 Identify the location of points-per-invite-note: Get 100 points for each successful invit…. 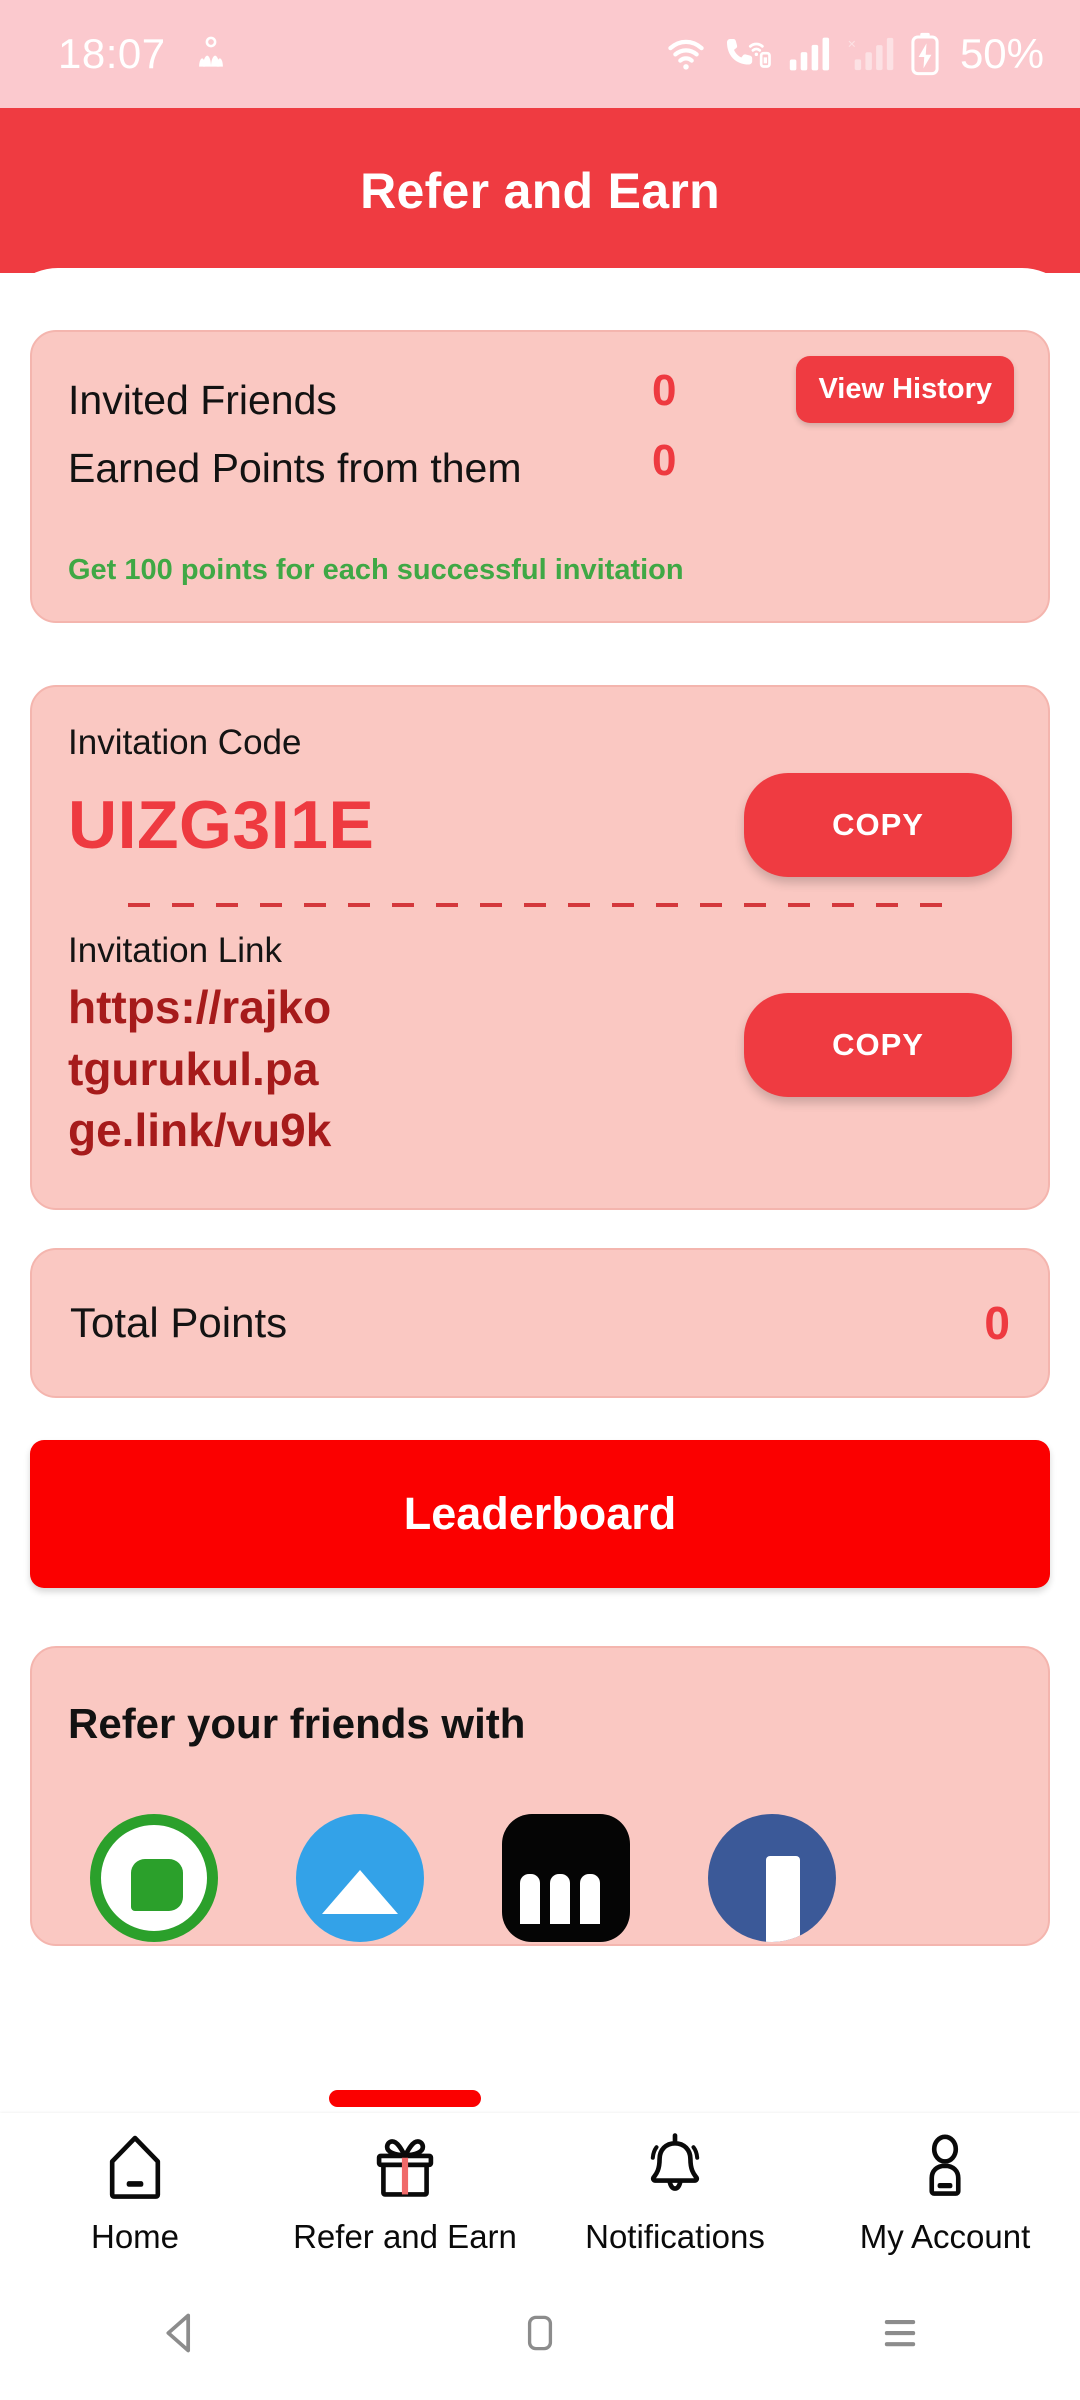
(376, 570).